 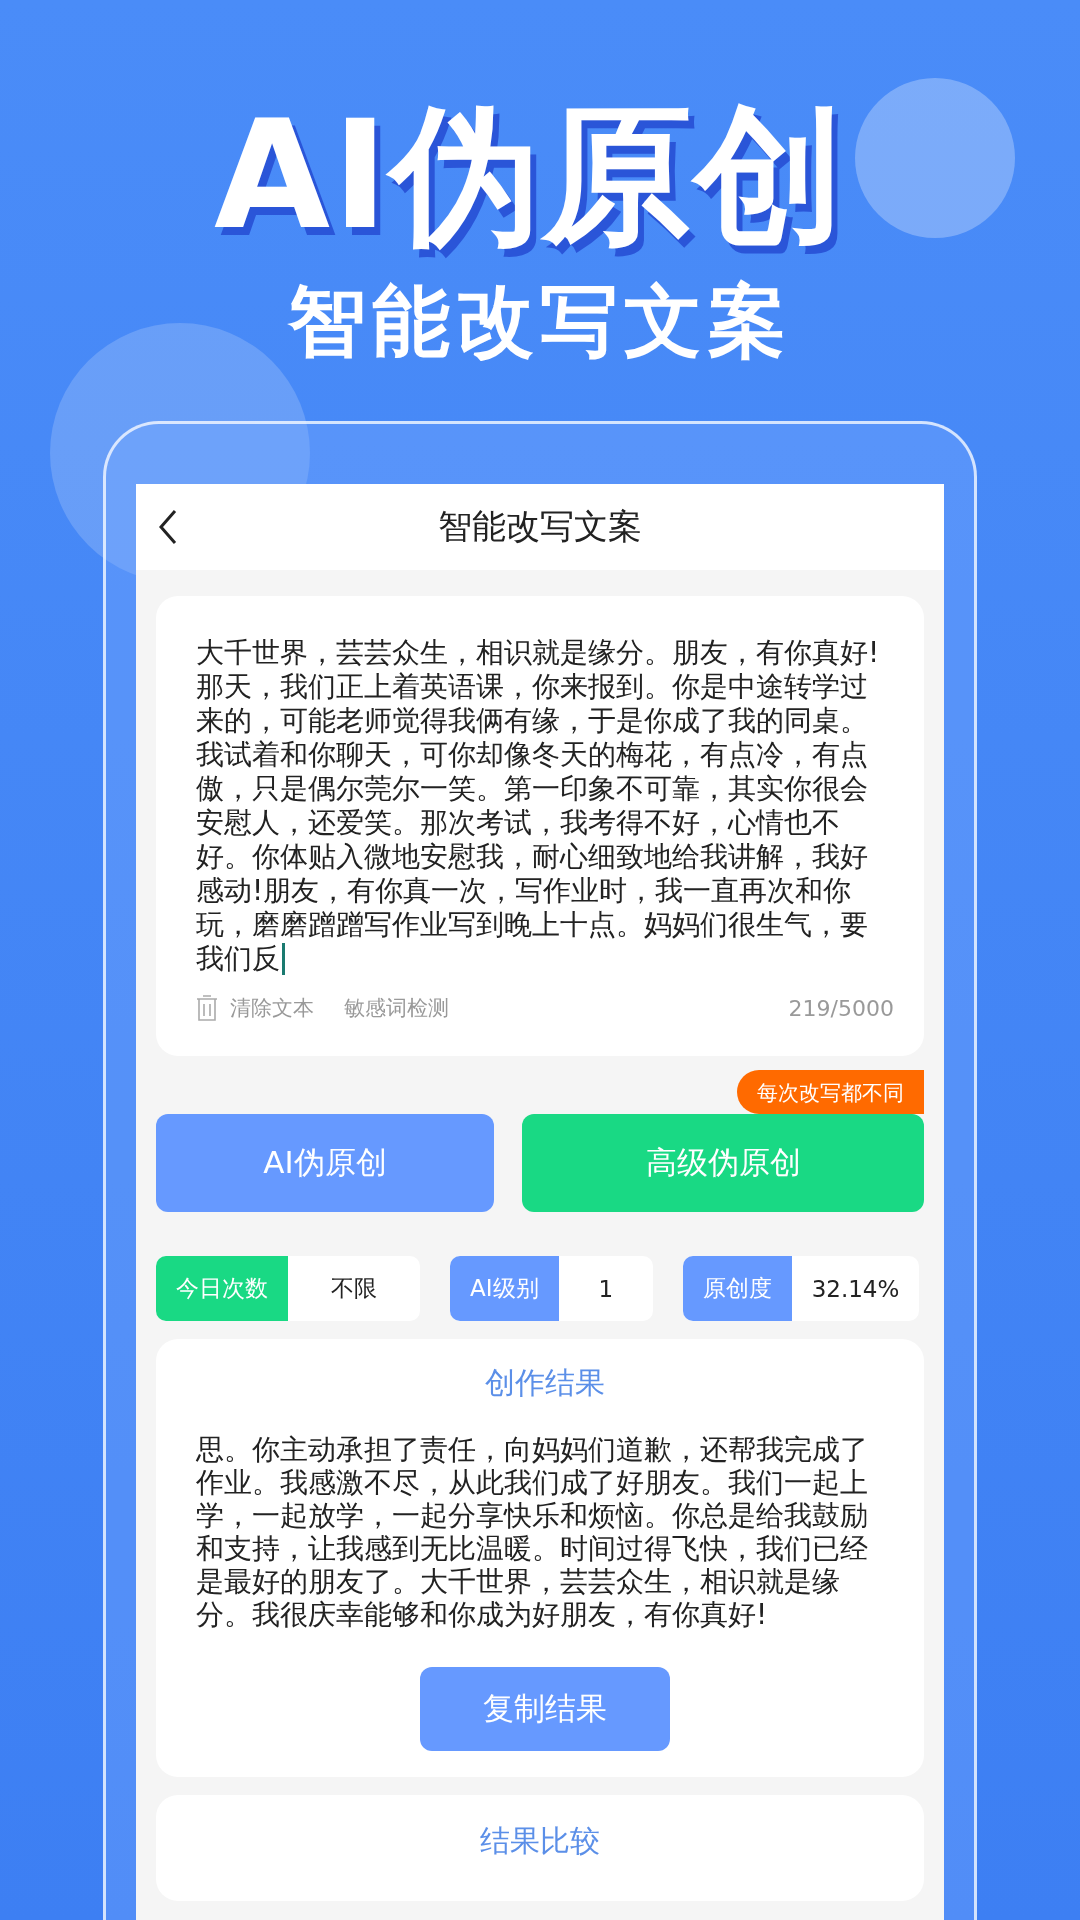 What do you see at coordinates (830, 1092) in the screenshot?
I see `promo-badge: 每次改写都不同` at bounding box center [830, 1092].